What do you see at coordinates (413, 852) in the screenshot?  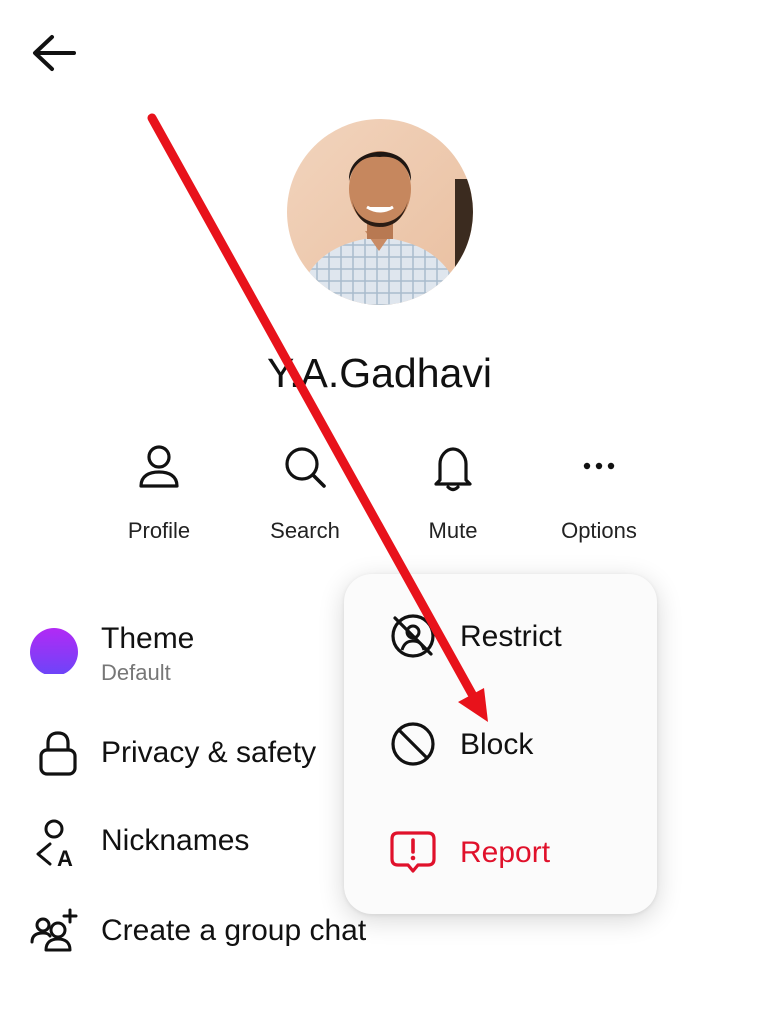 I see `report-icon` at bounding box center [413, 852].